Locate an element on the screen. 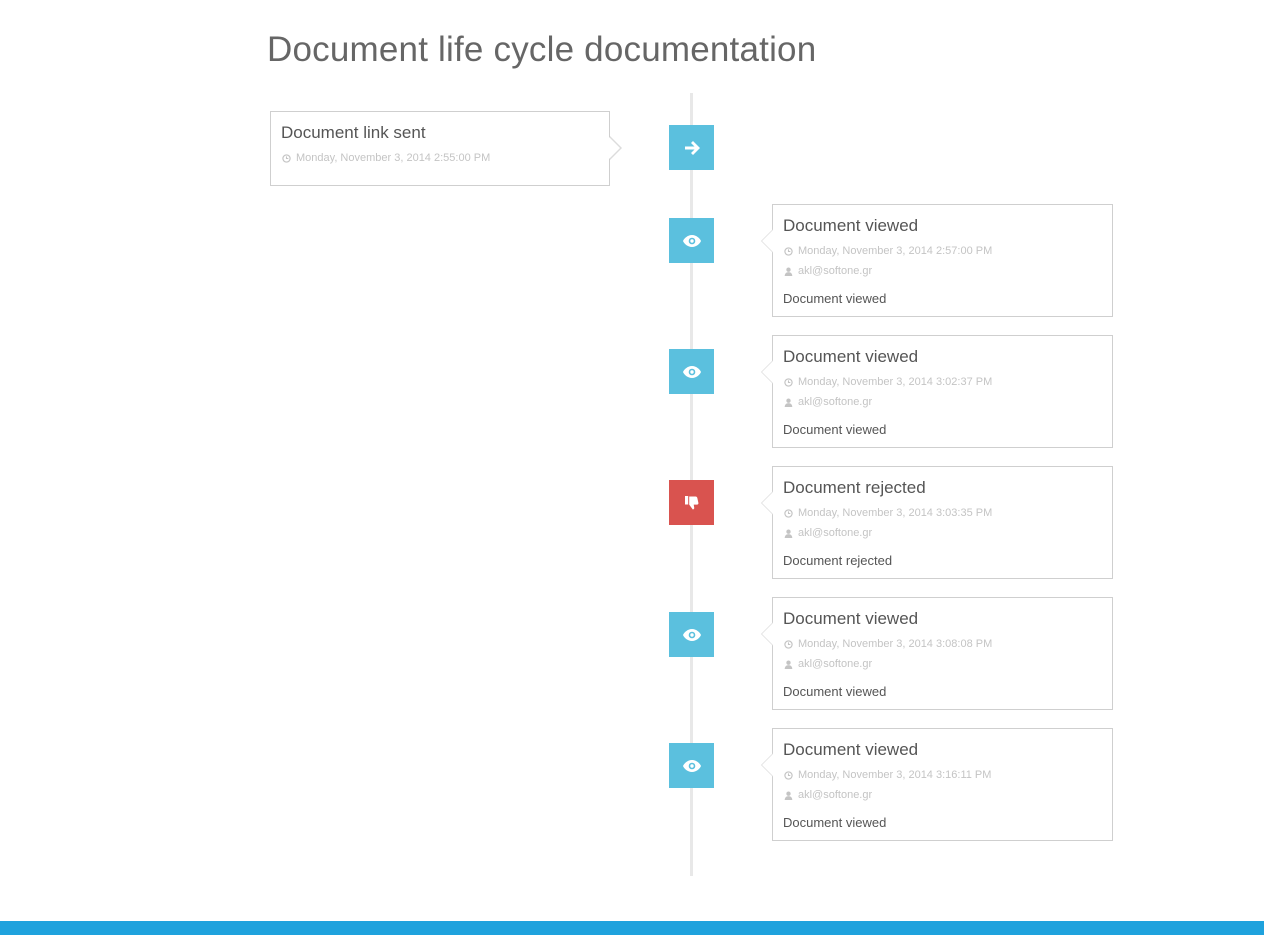 The image size is (1264, 935). timeline-marker-rejected is located at coordinates (691, 502).